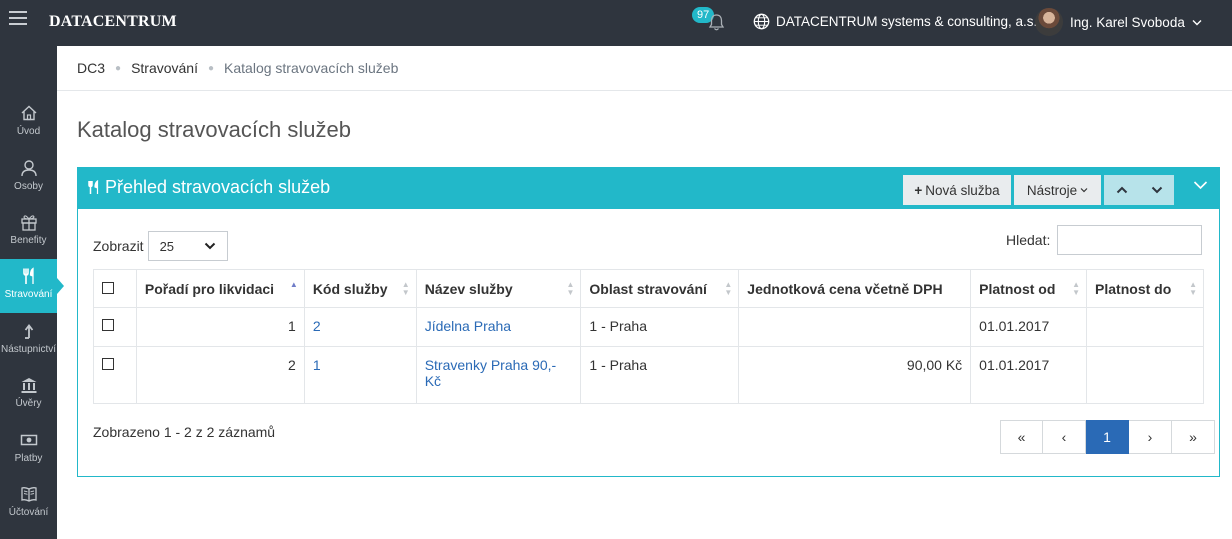 The height and width of the screenshot is (539, 1232). Describe the element at coordinates (28, 232) in the screenshot. I see `sidebar-item-benefity: Benefity` at that location.